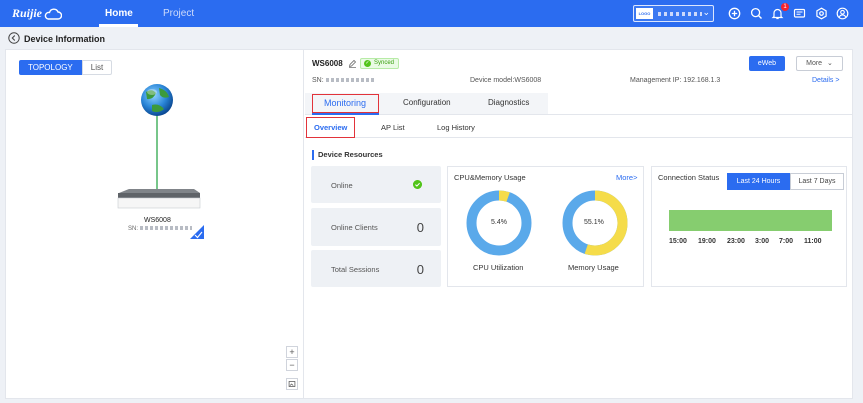 The image size is (863, 403). What do you see at coordinates (750, 220) in the screenshot?
I see `connection-status-bar` at bounding box center [750, 220].